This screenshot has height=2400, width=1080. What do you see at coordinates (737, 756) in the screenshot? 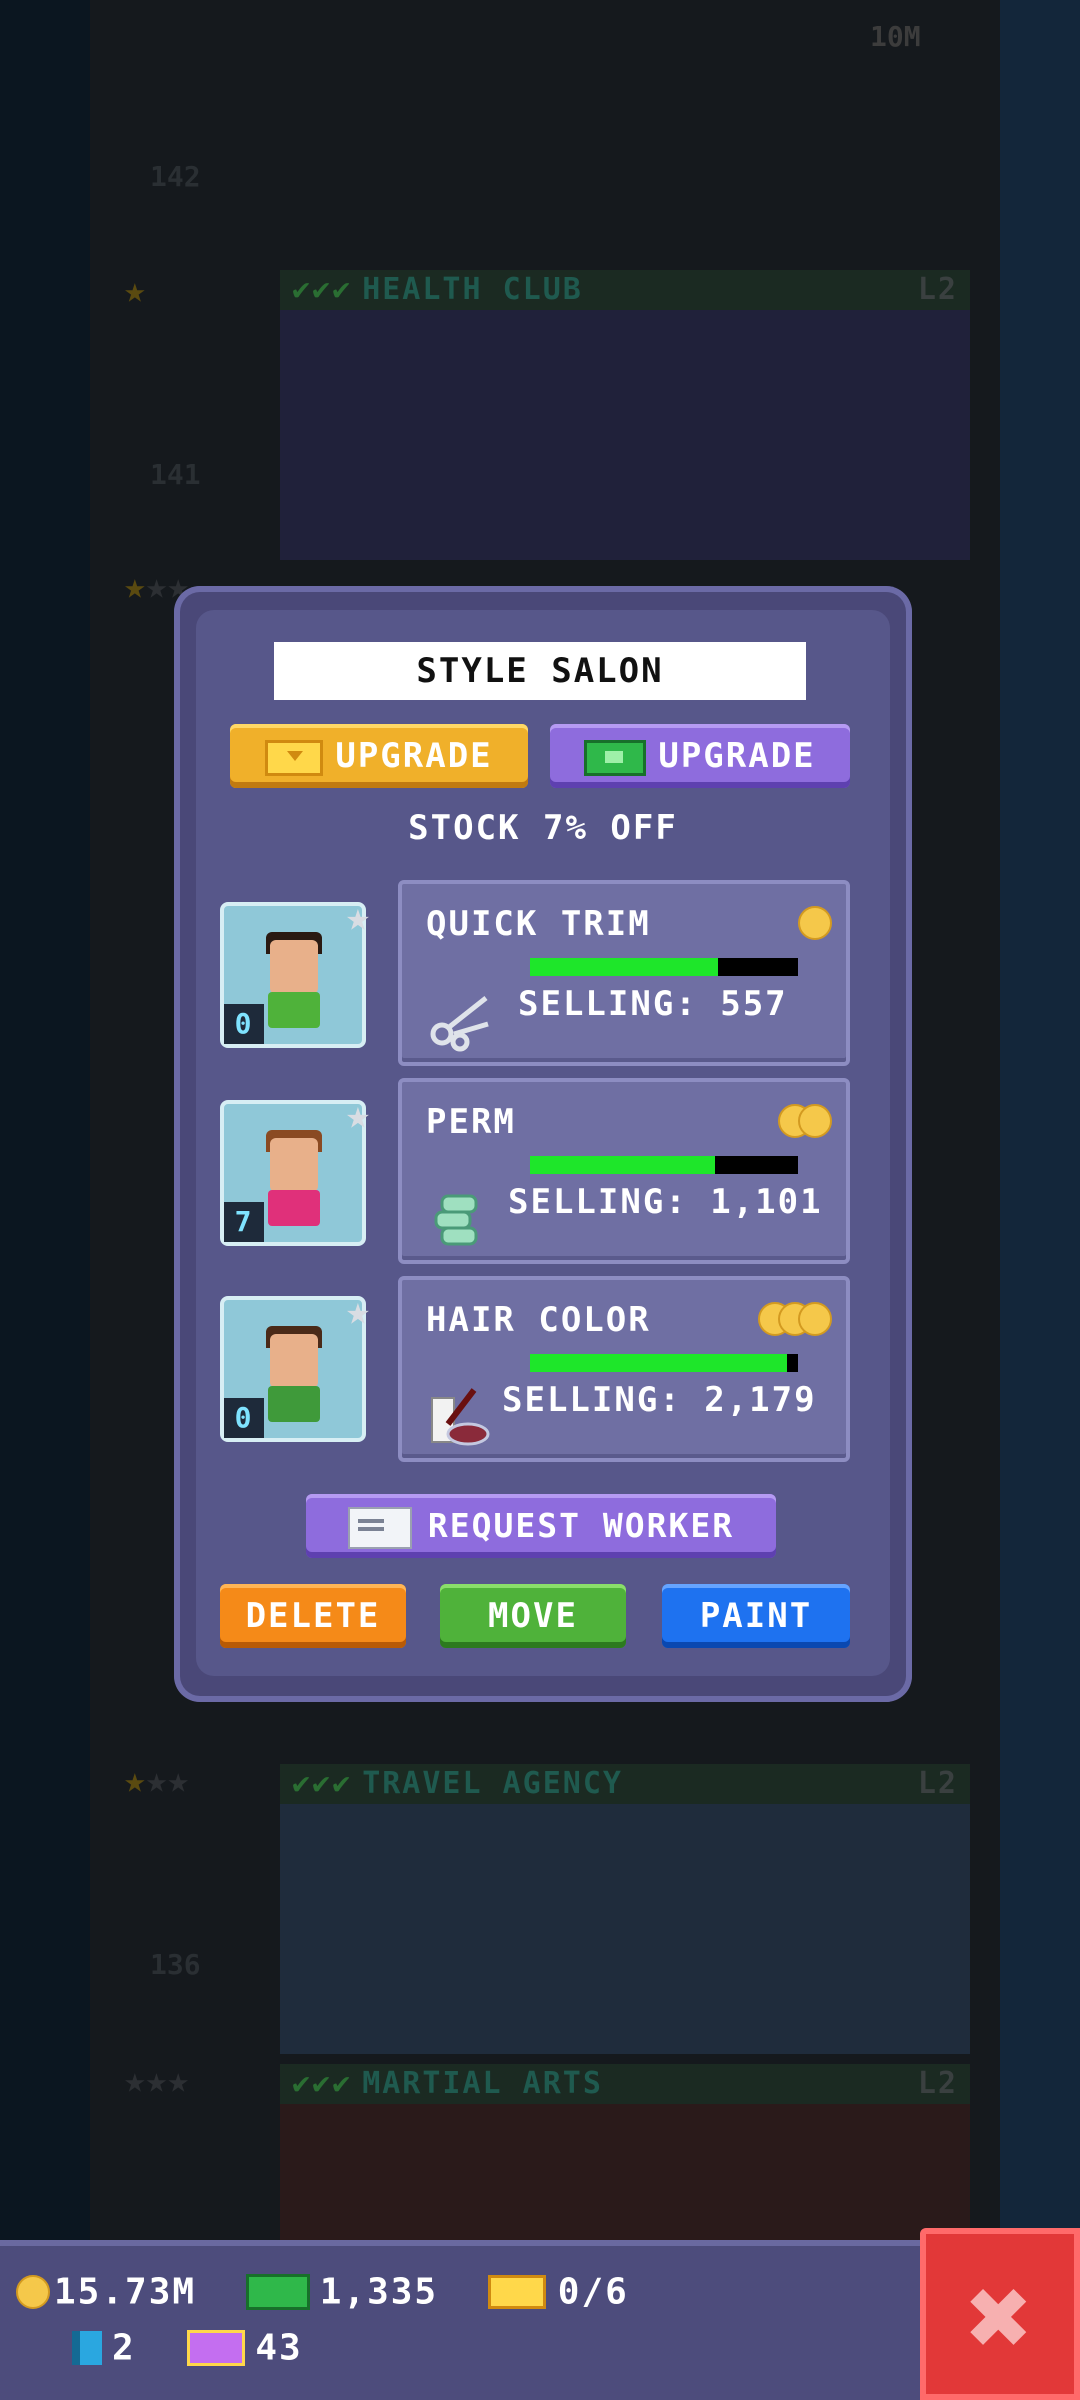
I see `upgrade-cash-label: UPGRADE` at bounding box center [737, 756].